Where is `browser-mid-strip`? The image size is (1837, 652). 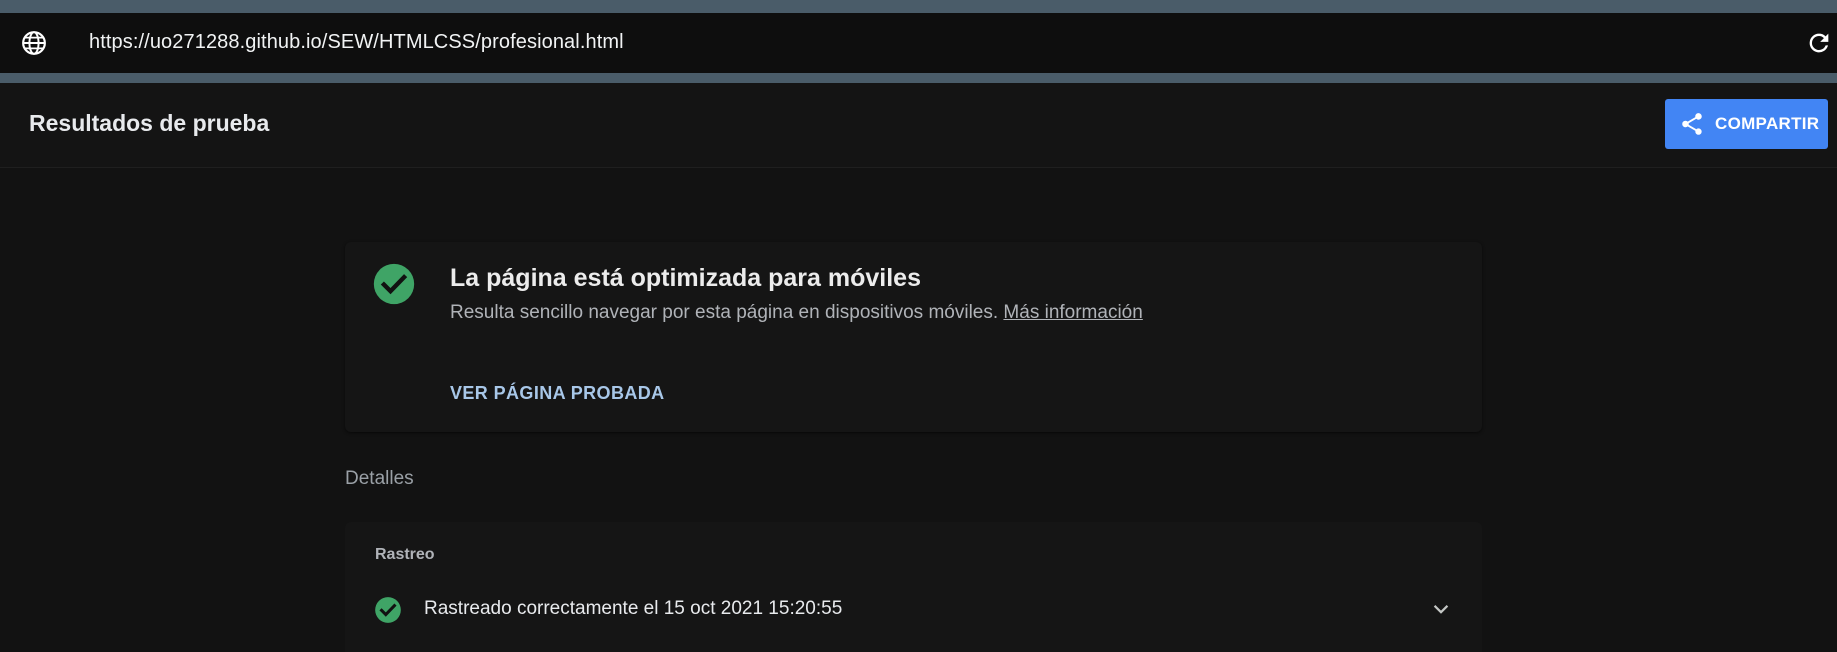 browser-mid-strip is located at coordinates (918, 78).